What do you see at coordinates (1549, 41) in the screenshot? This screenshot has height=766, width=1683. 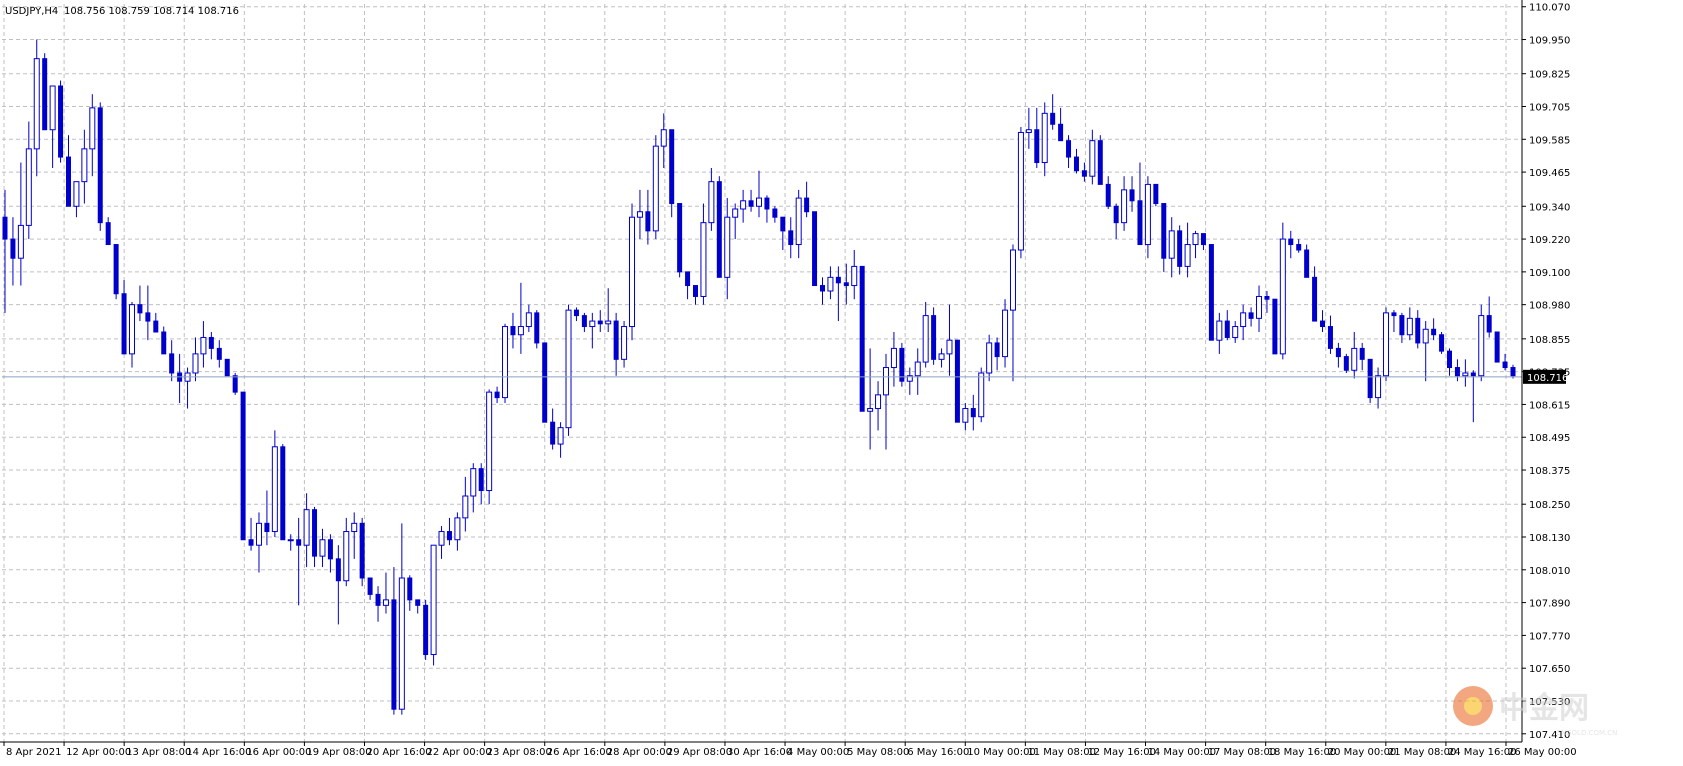 I see `y-tick-label: 109.950` at bounding box center [1549, 41].